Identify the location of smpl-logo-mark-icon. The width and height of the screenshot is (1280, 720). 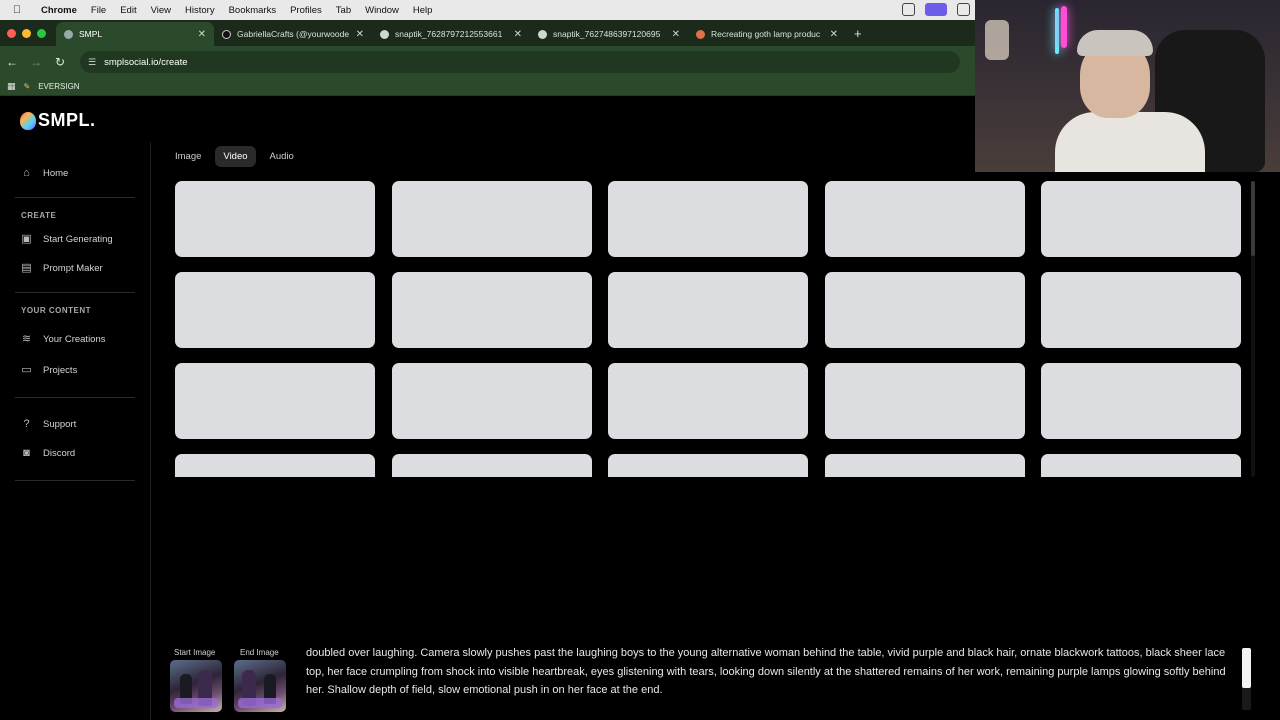
(28, 120).